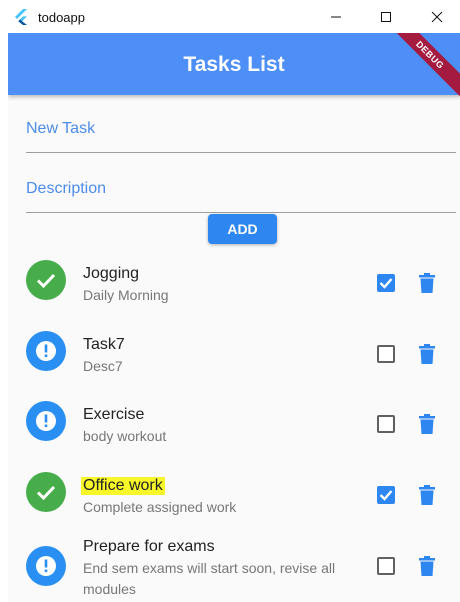 The image size is (460, 602). I want to click on task-title: Office work, so click(123, 486).